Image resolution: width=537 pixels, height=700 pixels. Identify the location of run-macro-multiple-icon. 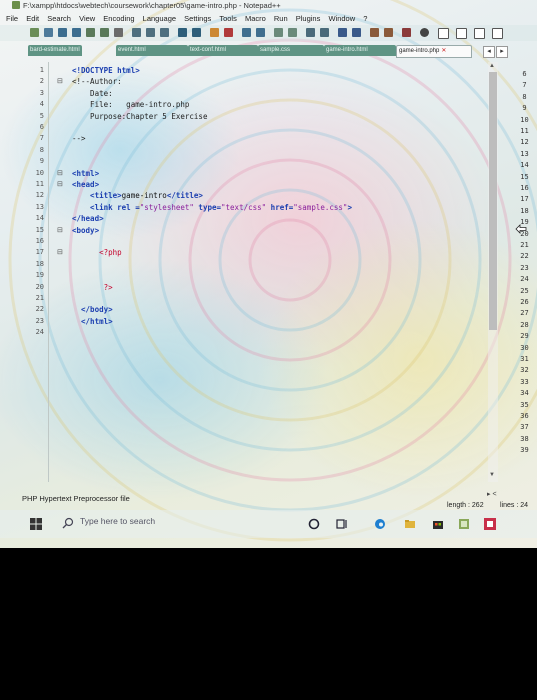
(479, 33).